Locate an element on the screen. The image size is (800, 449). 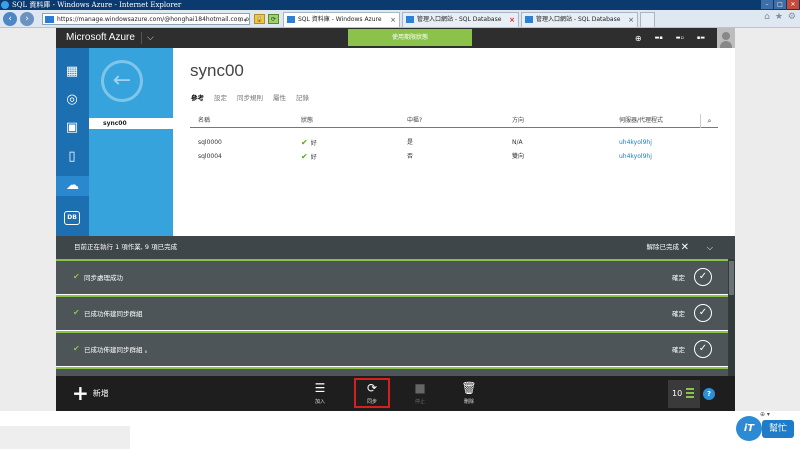
tab-logs: 記錄 is located at coordinates (302, 97).